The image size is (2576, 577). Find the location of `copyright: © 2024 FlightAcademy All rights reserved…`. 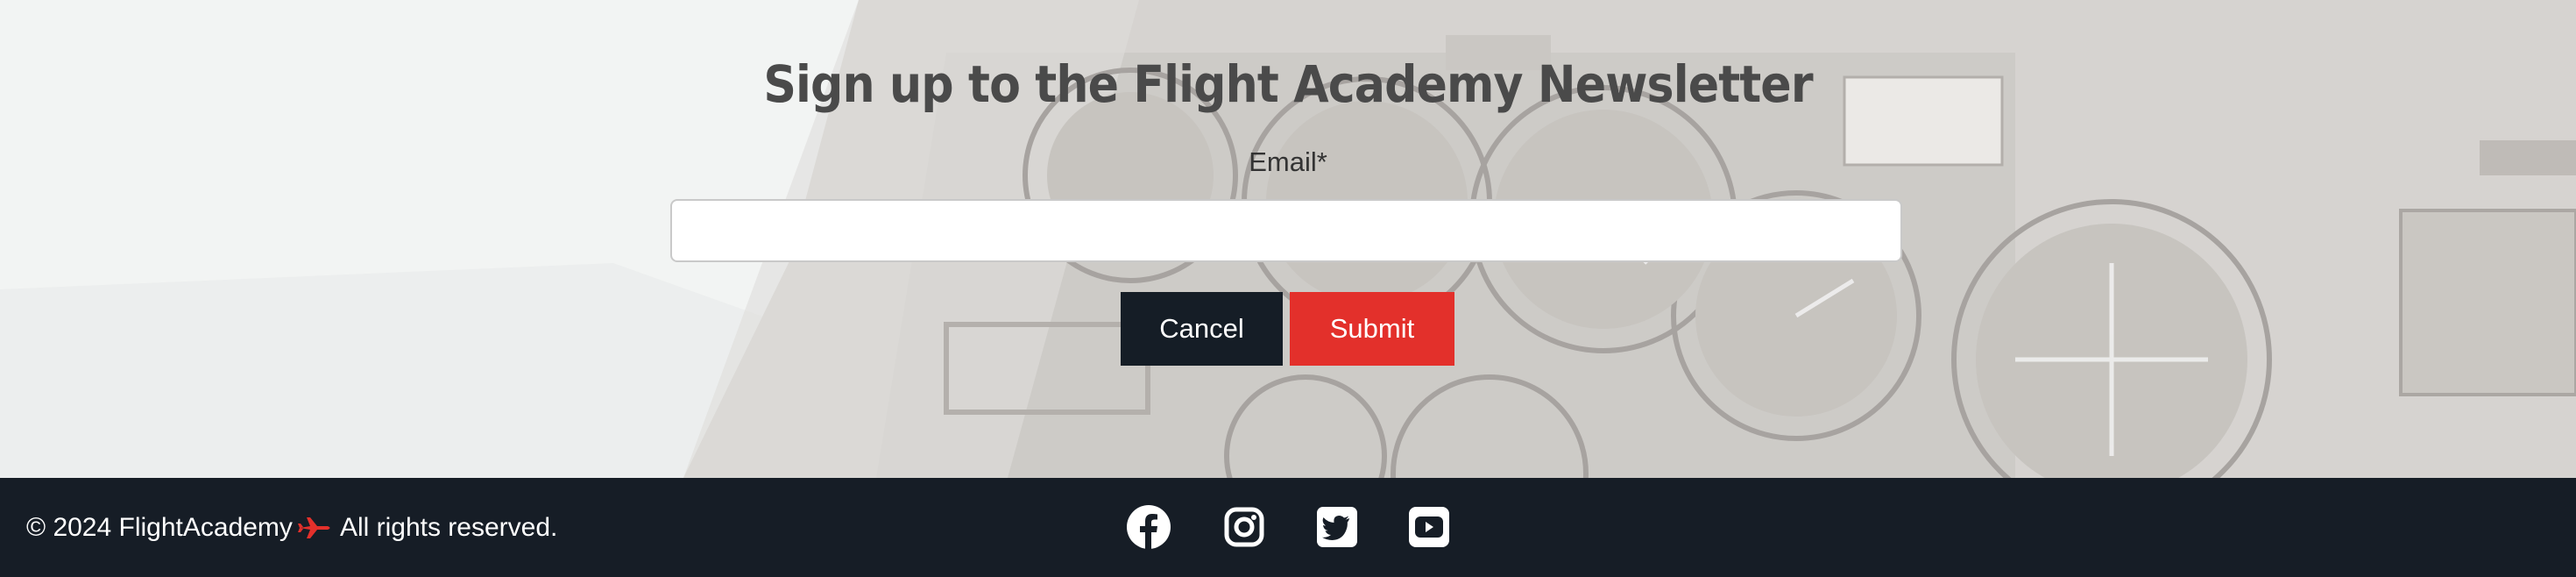

copyright: © 2024 FlightAcademy All rights reserved… is located at coordinates (291, 527).